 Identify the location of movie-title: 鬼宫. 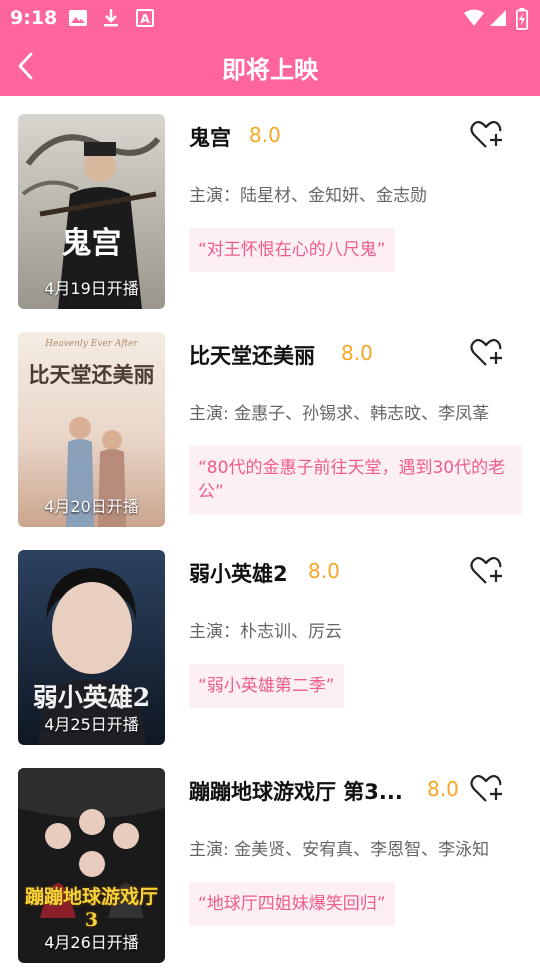
(210, 137).